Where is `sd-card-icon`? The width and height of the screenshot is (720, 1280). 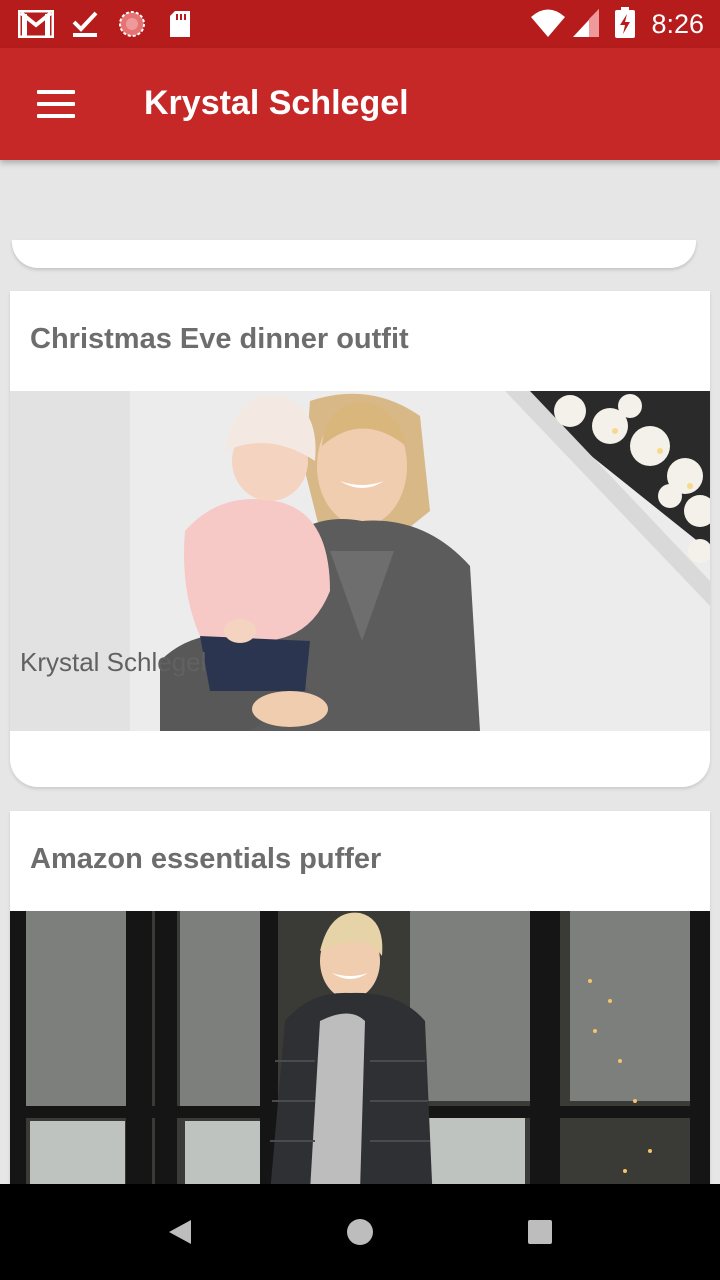
sd-card-icon is located at coordinates (180, 26).